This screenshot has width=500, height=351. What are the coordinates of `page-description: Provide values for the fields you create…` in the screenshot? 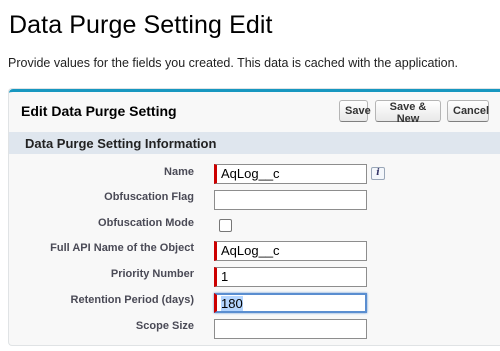 It's located at (233, 63).